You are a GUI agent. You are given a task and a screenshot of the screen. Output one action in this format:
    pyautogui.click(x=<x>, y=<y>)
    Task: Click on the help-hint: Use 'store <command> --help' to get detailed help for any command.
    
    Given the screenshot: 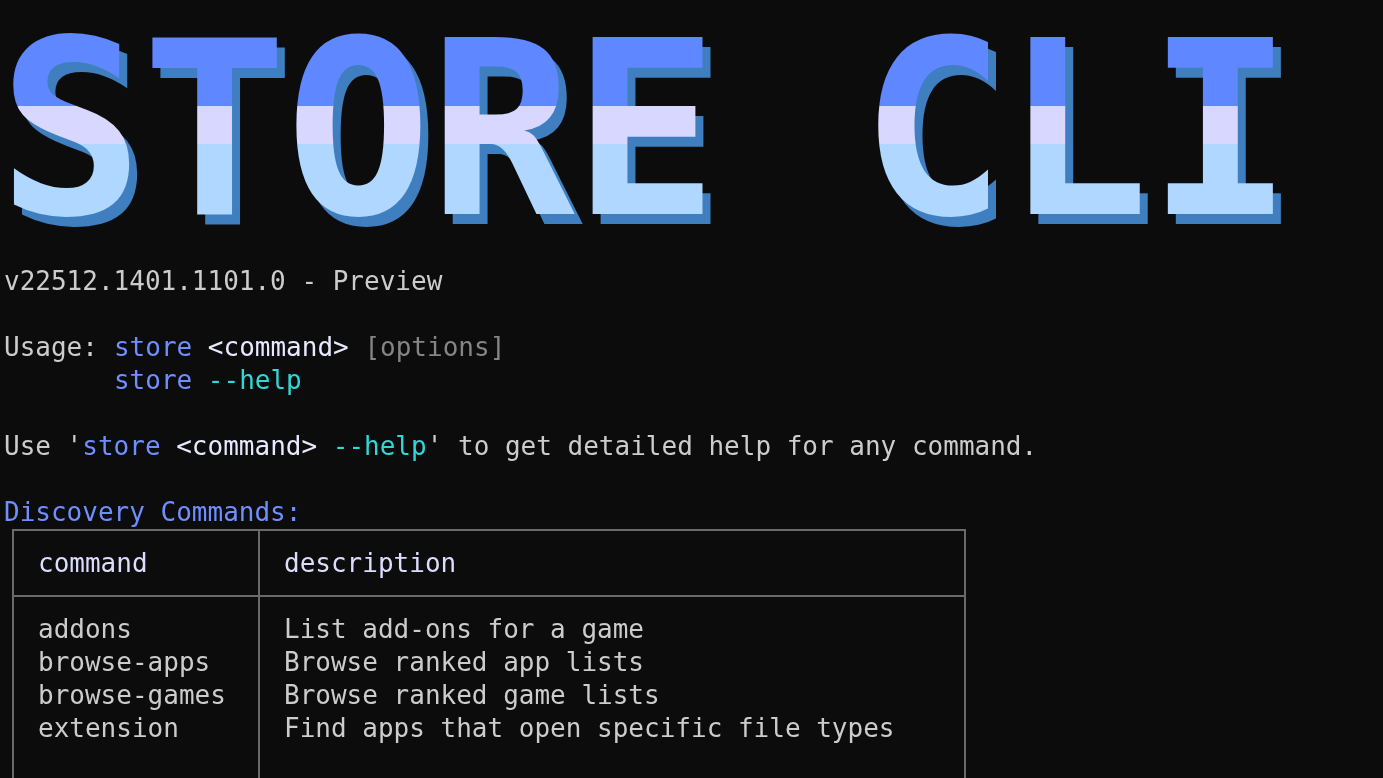 What is the action you would take?
    pyautogui.click(x=521, y=446)
    